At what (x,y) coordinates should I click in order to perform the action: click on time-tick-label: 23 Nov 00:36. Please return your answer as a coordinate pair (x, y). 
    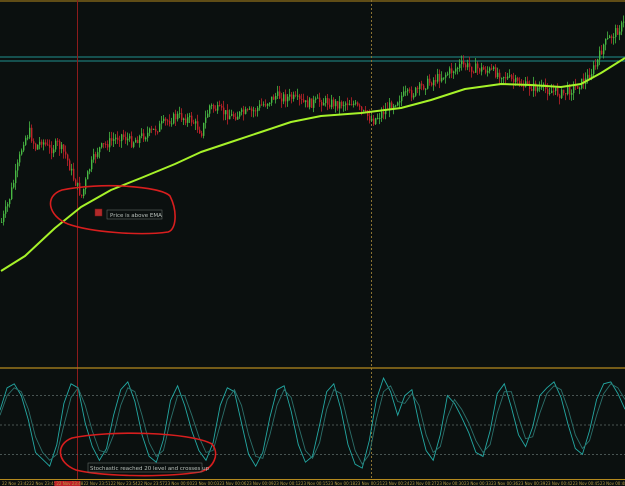
    Looking at the image, I should click on (504, 483).